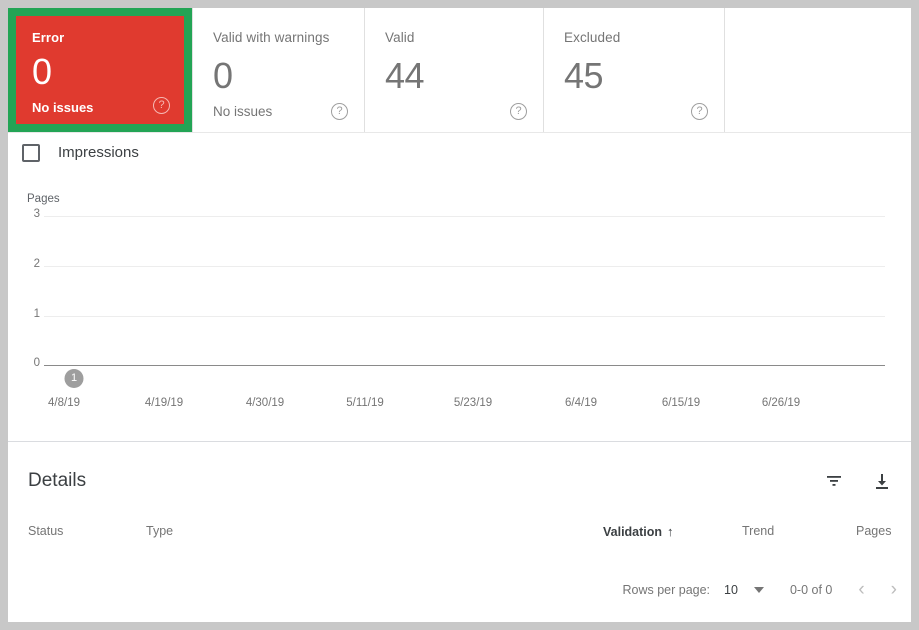  What do you see at coordinates (74, 378) in the screenshot?
I see `chart-annotation-marker: 1` at bounding box center [74, 378].